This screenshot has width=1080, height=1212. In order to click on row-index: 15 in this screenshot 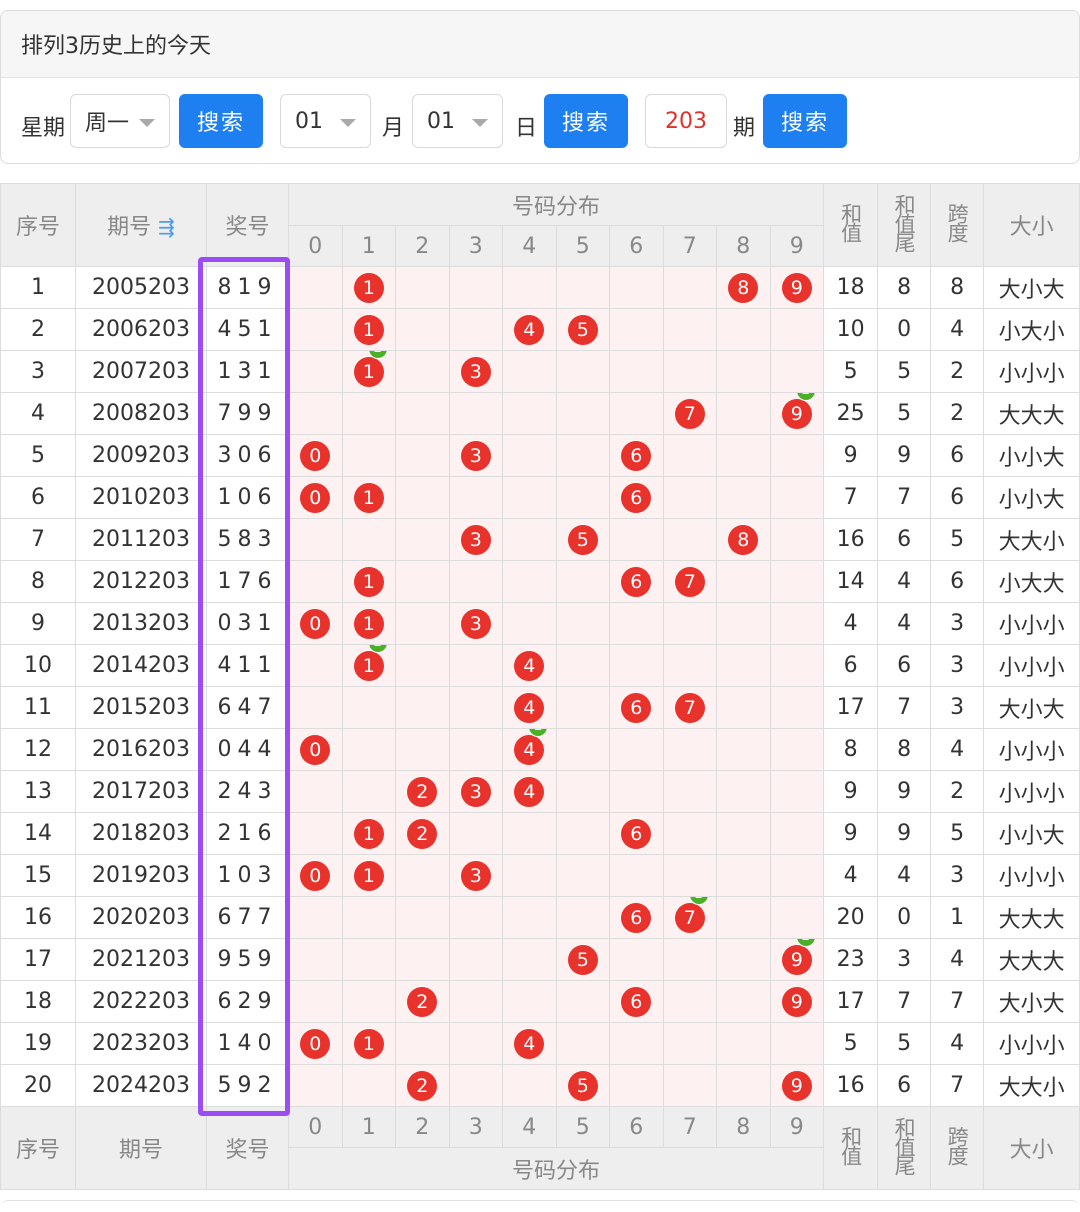, I will do `click(38, 875)`.